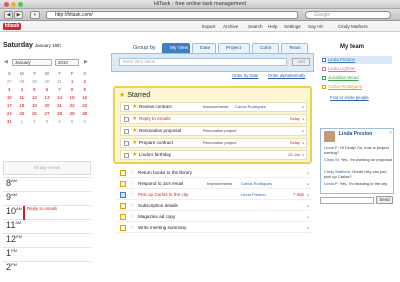  What do you see at coordinates (34, 97) in the screenshot?
I see `calendar-day: 12` at bounding box center [34, 97].